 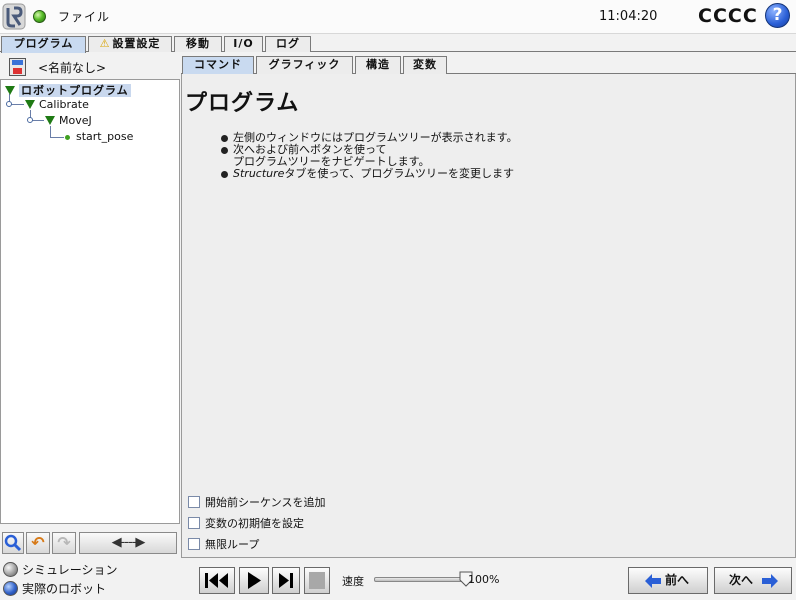 I want to click on mode-real-robot-radio: 実際のロボット, so click(x=54, y=588).